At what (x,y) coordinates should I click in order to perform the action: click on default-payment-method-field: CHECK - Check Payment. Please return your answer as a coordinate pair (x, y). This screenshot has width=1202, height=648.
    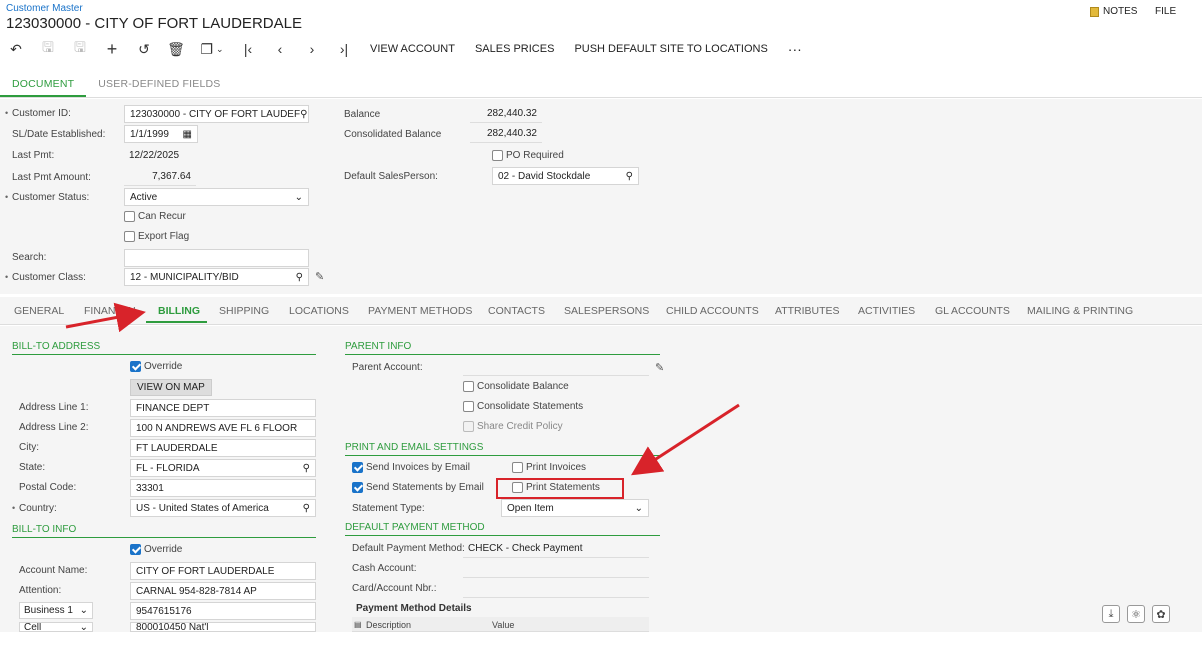
    Looking at the image, I should click on (556, 549).